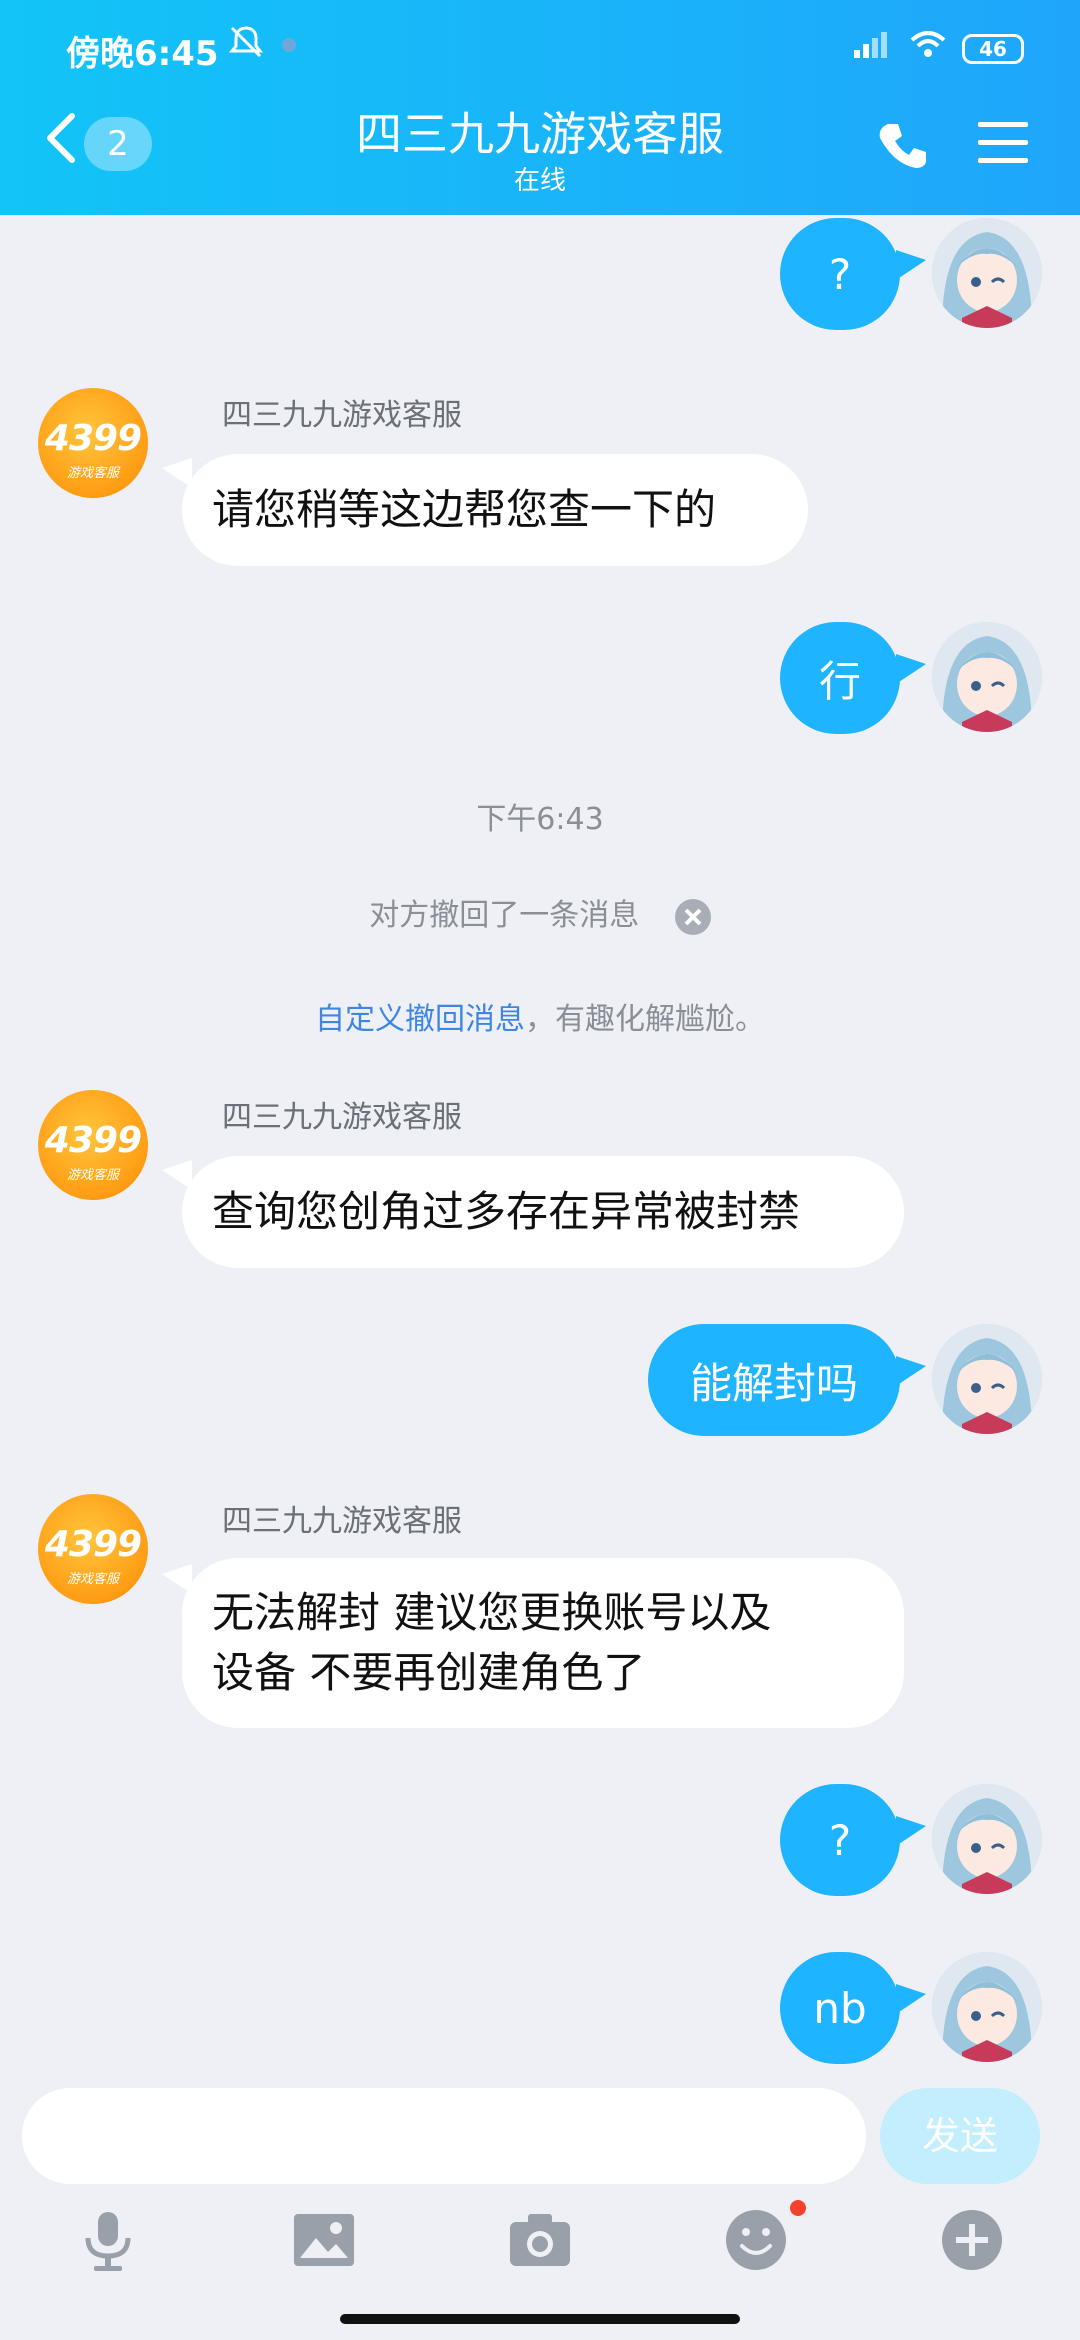 The image size is (1080, 2340). I want to click on message-text: 能解封吗, so click(773, 1383).